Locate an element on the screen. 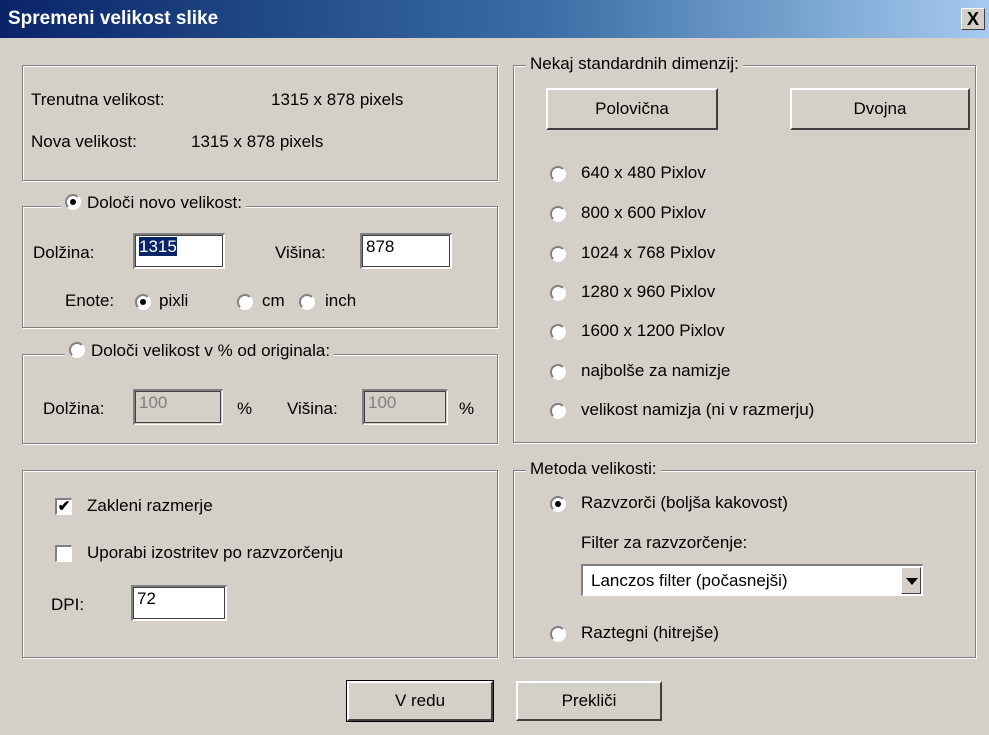 This screenshot has width=989, height=735. cancel-label: Prekliči is located at coordinates (589, 700).